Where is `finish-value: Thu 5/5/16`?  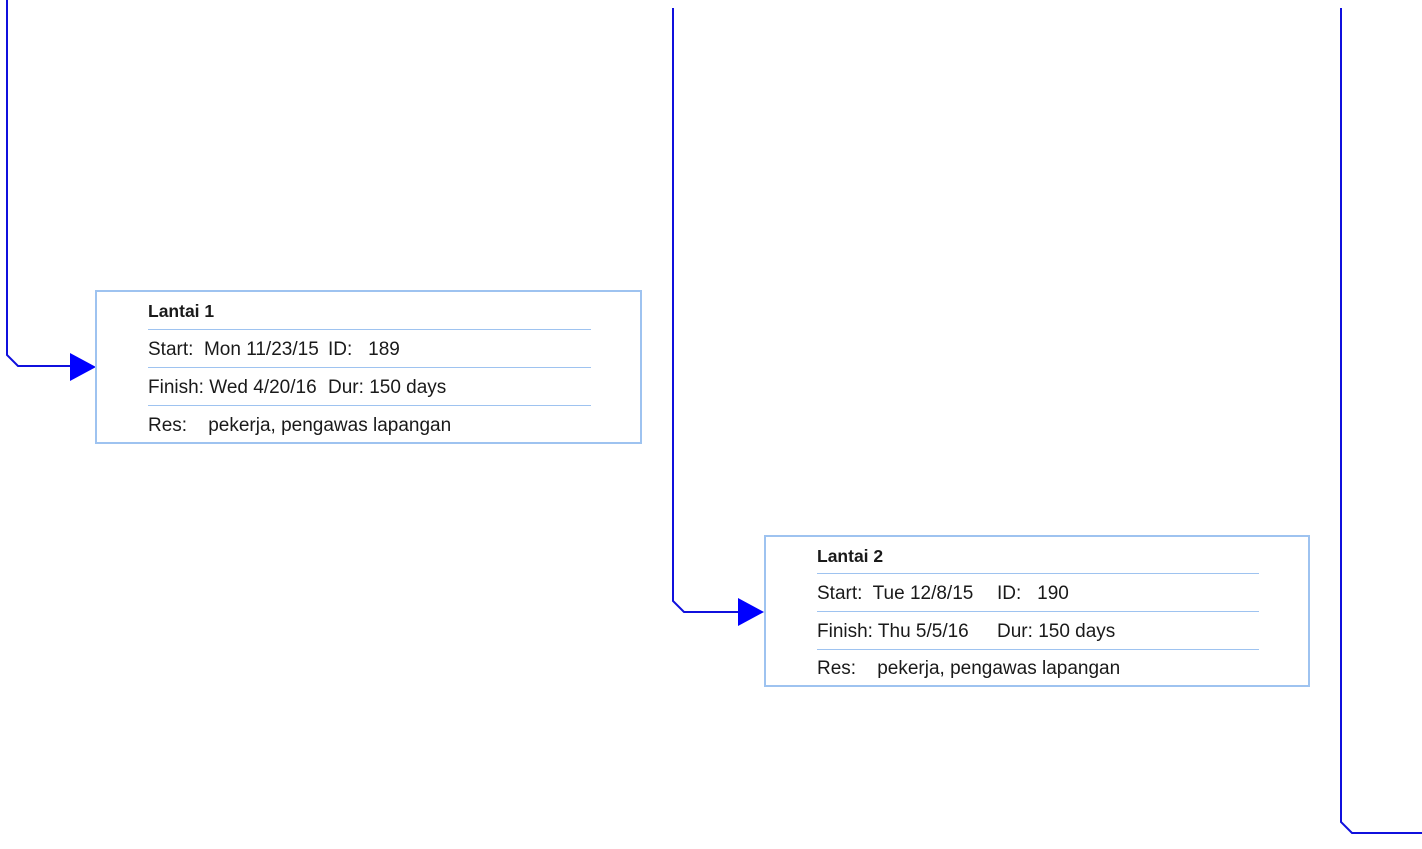 finish-value: Thu 5/5/16 is located at coordinates (923, 631).